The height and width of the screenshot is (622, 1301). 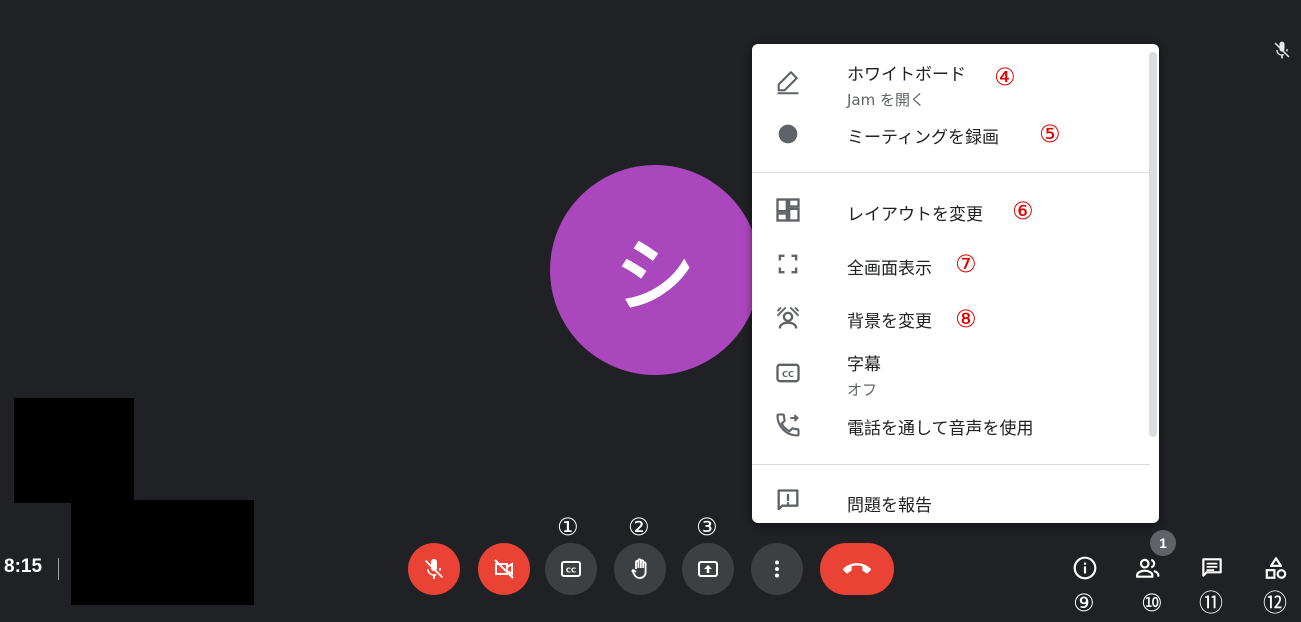 I want to click on meeting-time: 8:15, so click(x=23, y=566).